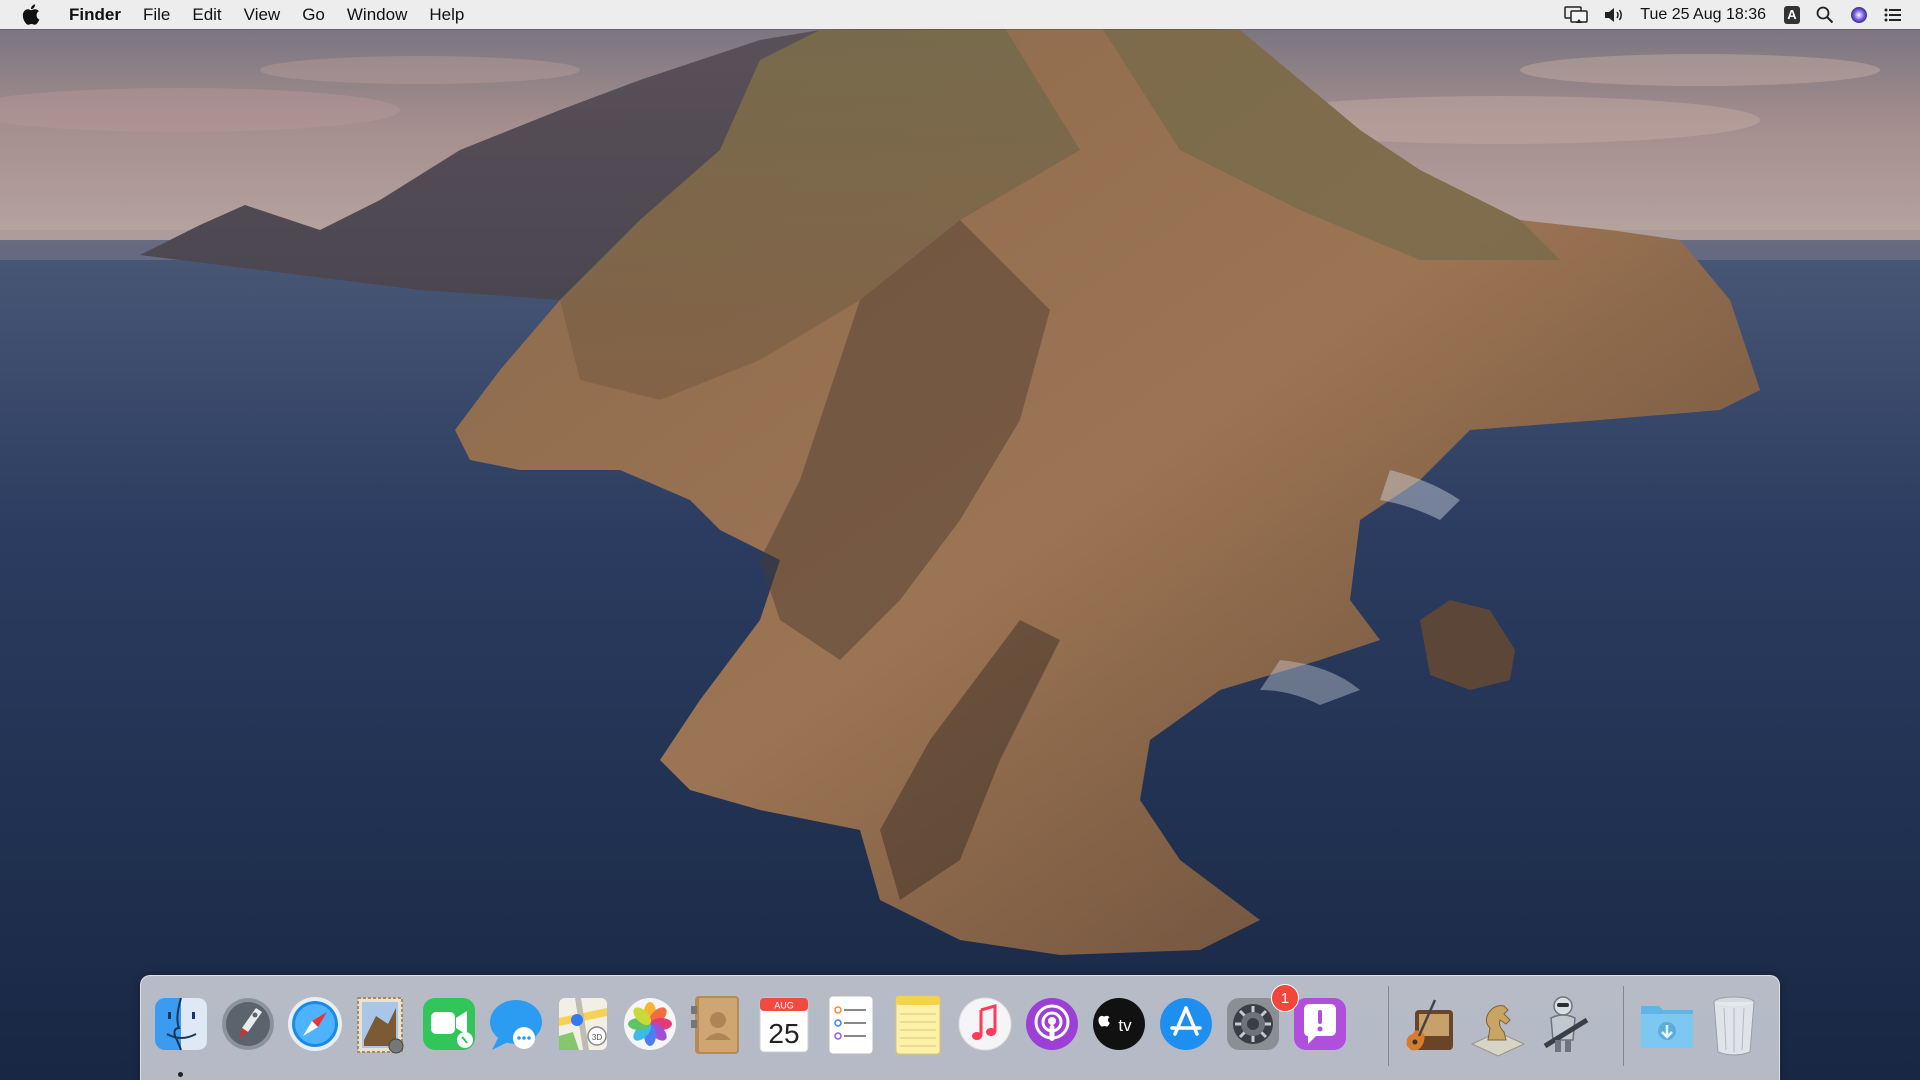  I want to click on calendar-month: AUG, so click(784, 1006).